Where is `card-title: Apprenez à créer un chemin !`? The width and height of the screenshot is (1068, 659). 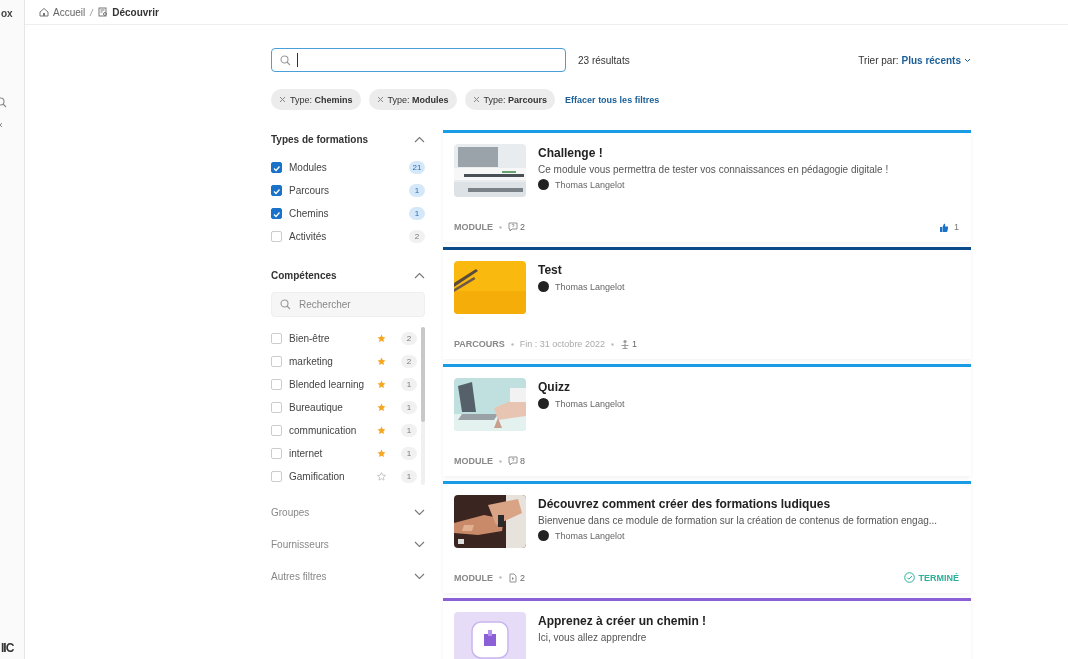
card-title: Apprenez à créer un chemin ! is located at coordinates (622, 621).